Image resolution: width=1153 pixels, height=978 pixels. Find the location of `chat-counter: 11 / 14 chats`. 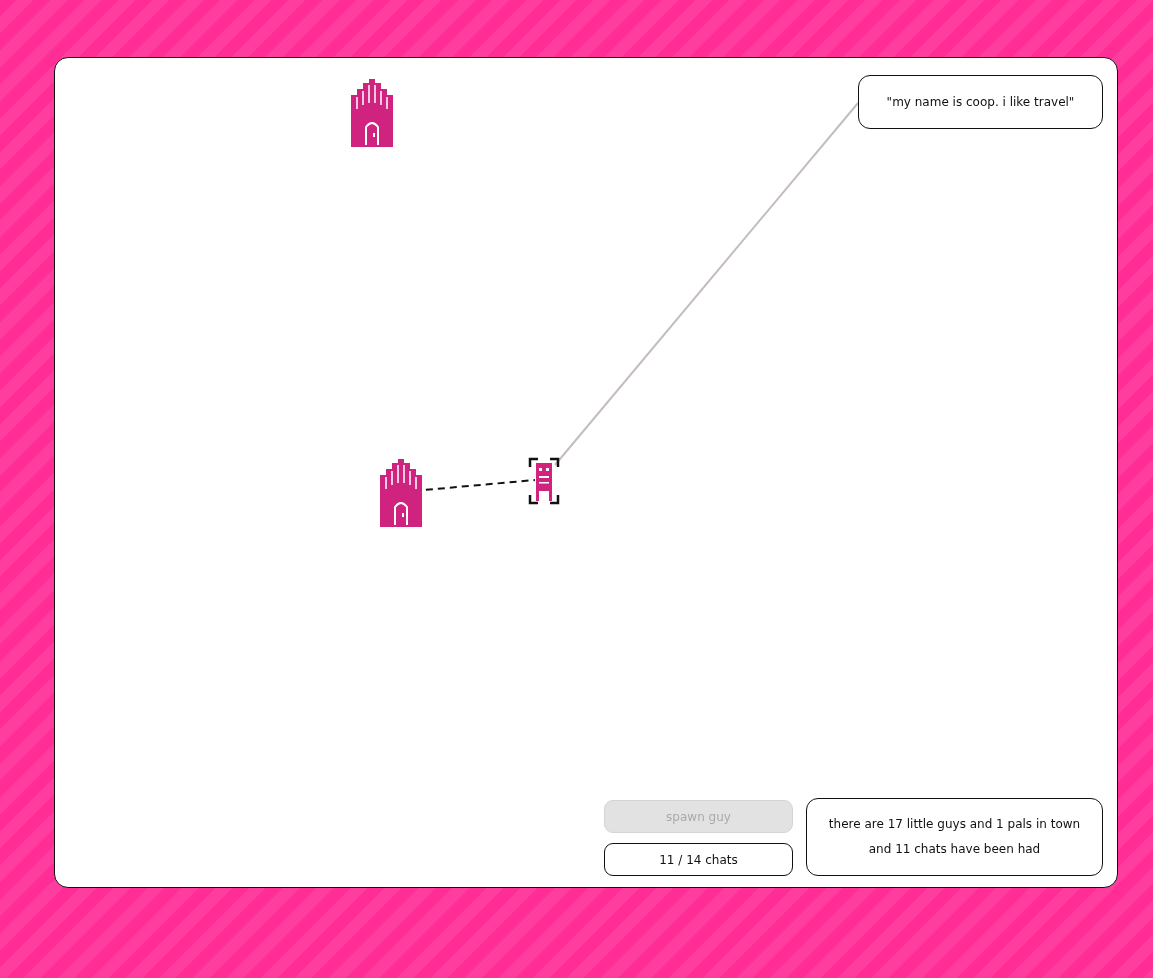

chat-counter: 11 / 14 chats is located at coordinates (698, 859).